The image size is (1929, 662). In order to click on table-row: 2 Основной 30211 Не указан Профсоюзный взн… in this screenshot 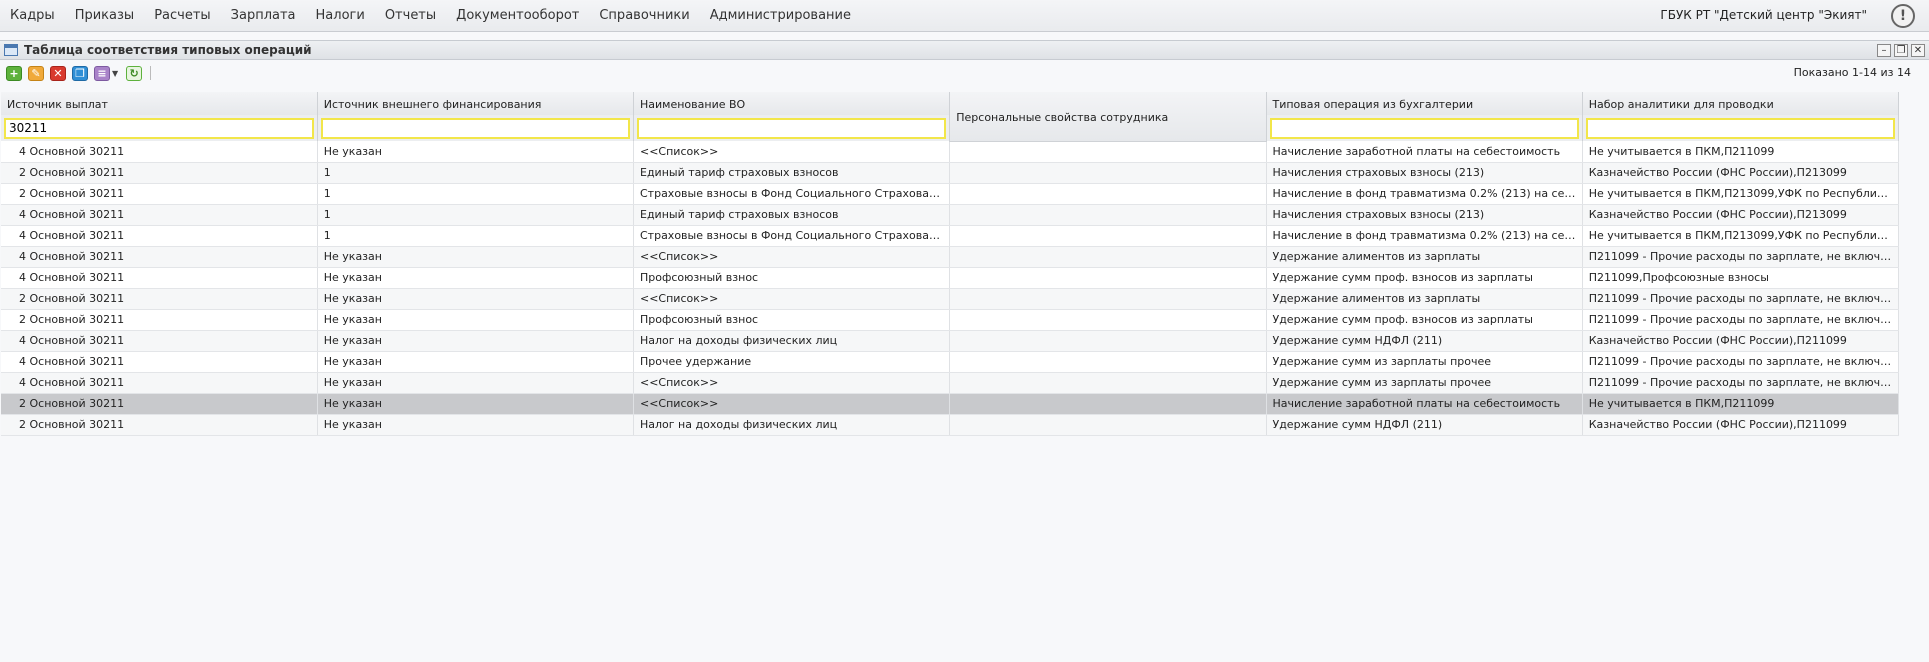, I will do `click(950, 320)`.